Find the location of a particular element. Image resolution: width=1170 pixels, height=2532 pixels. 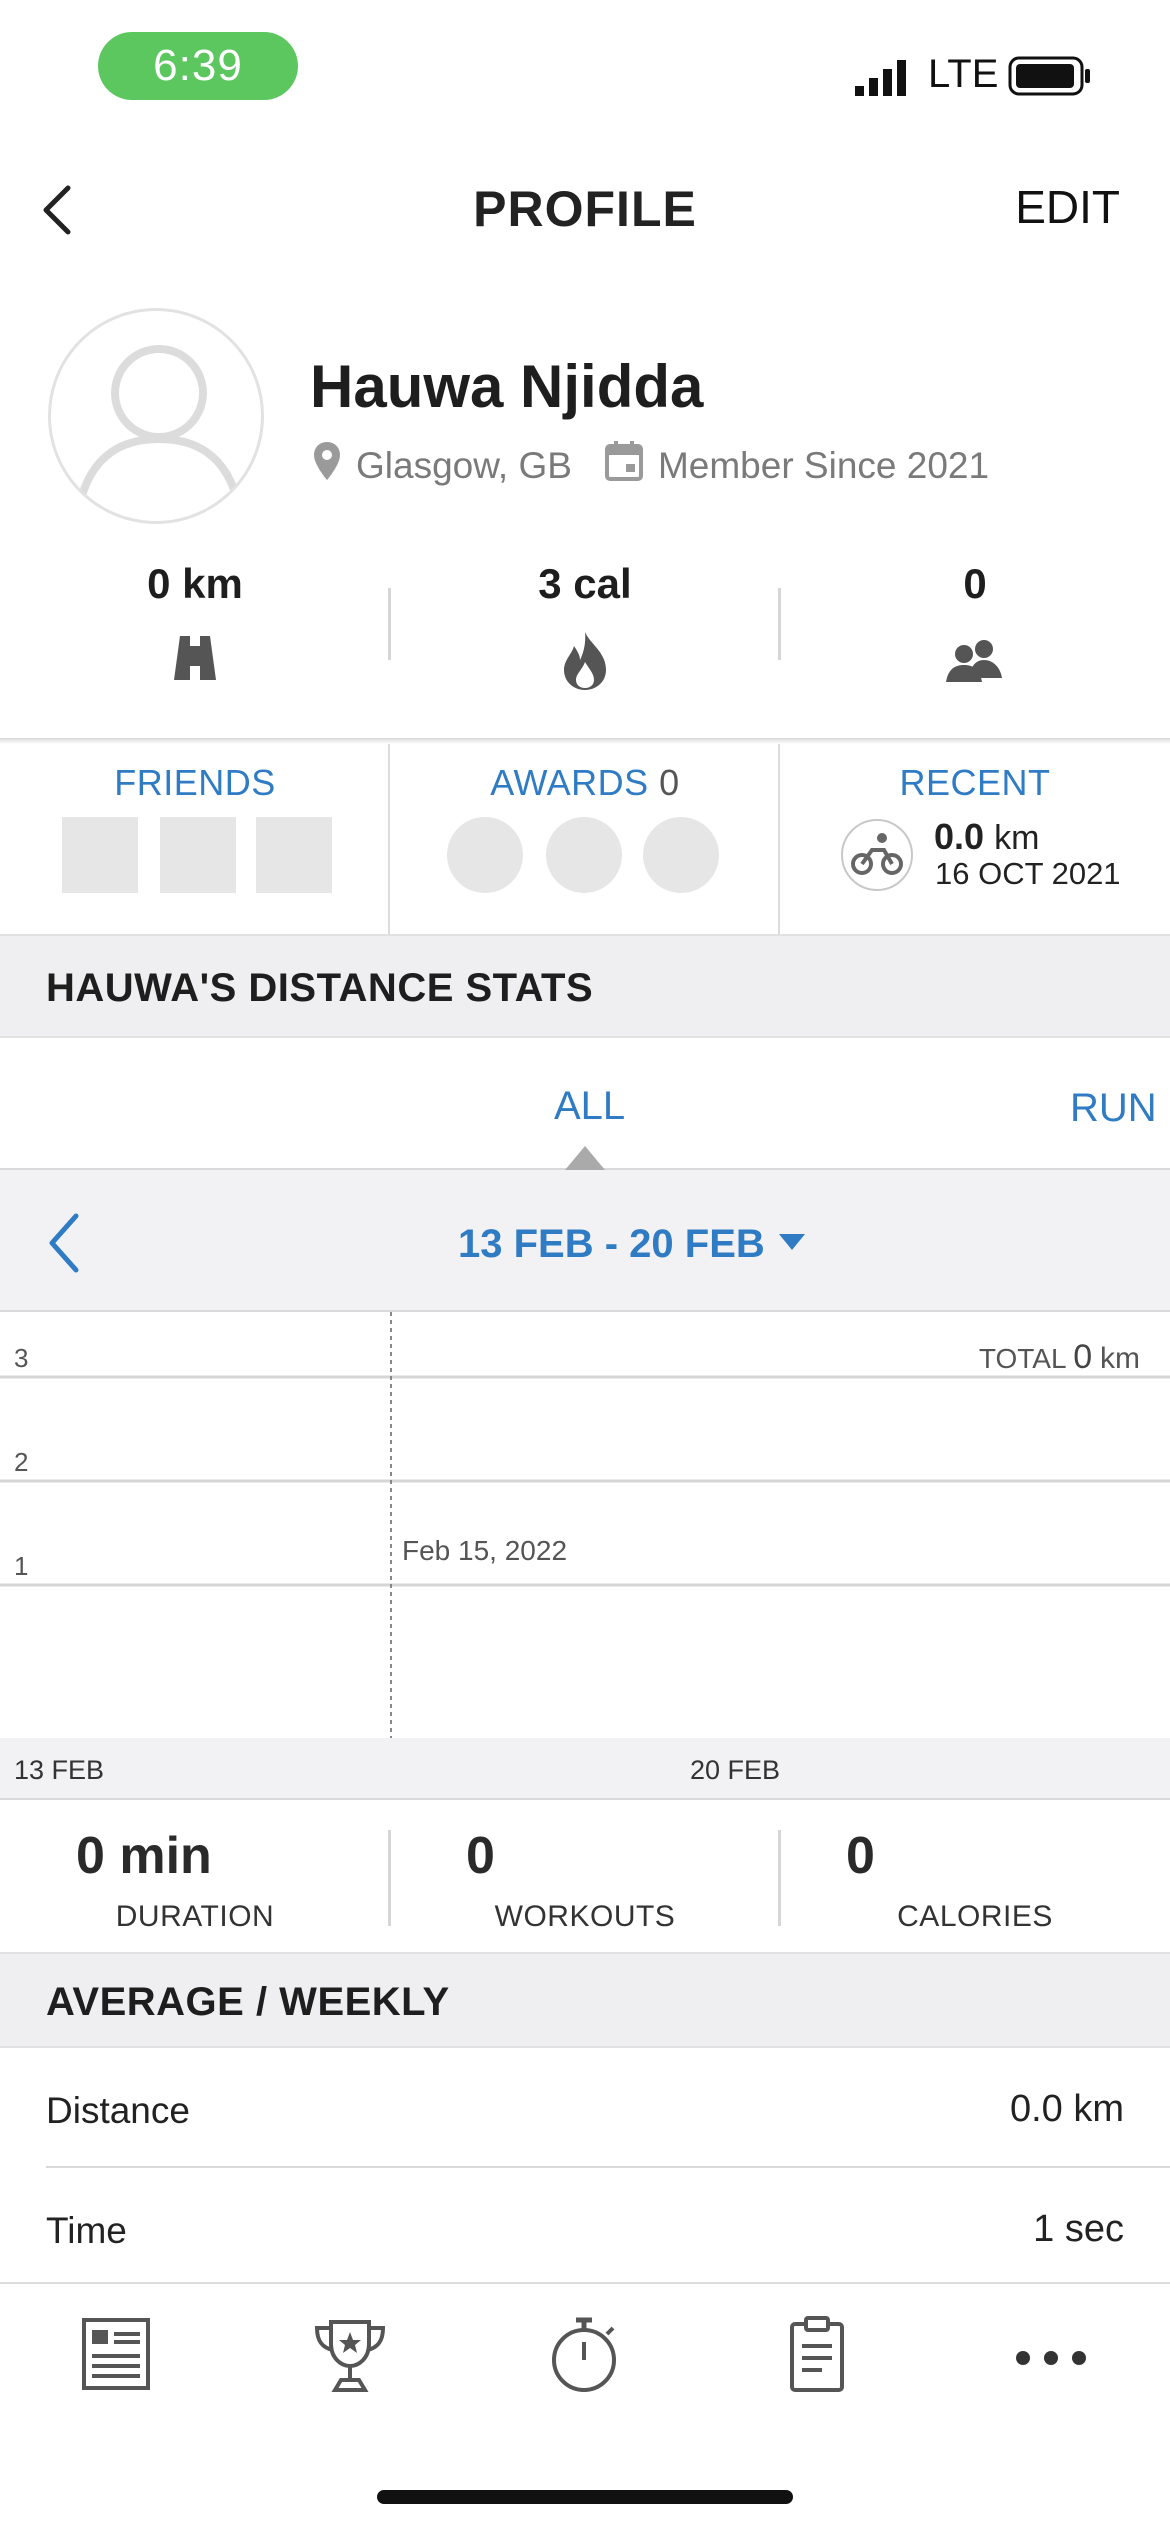

distance-stats-header: HAUWA'S DISTANCE STATS is located at coordinates (585, 986).